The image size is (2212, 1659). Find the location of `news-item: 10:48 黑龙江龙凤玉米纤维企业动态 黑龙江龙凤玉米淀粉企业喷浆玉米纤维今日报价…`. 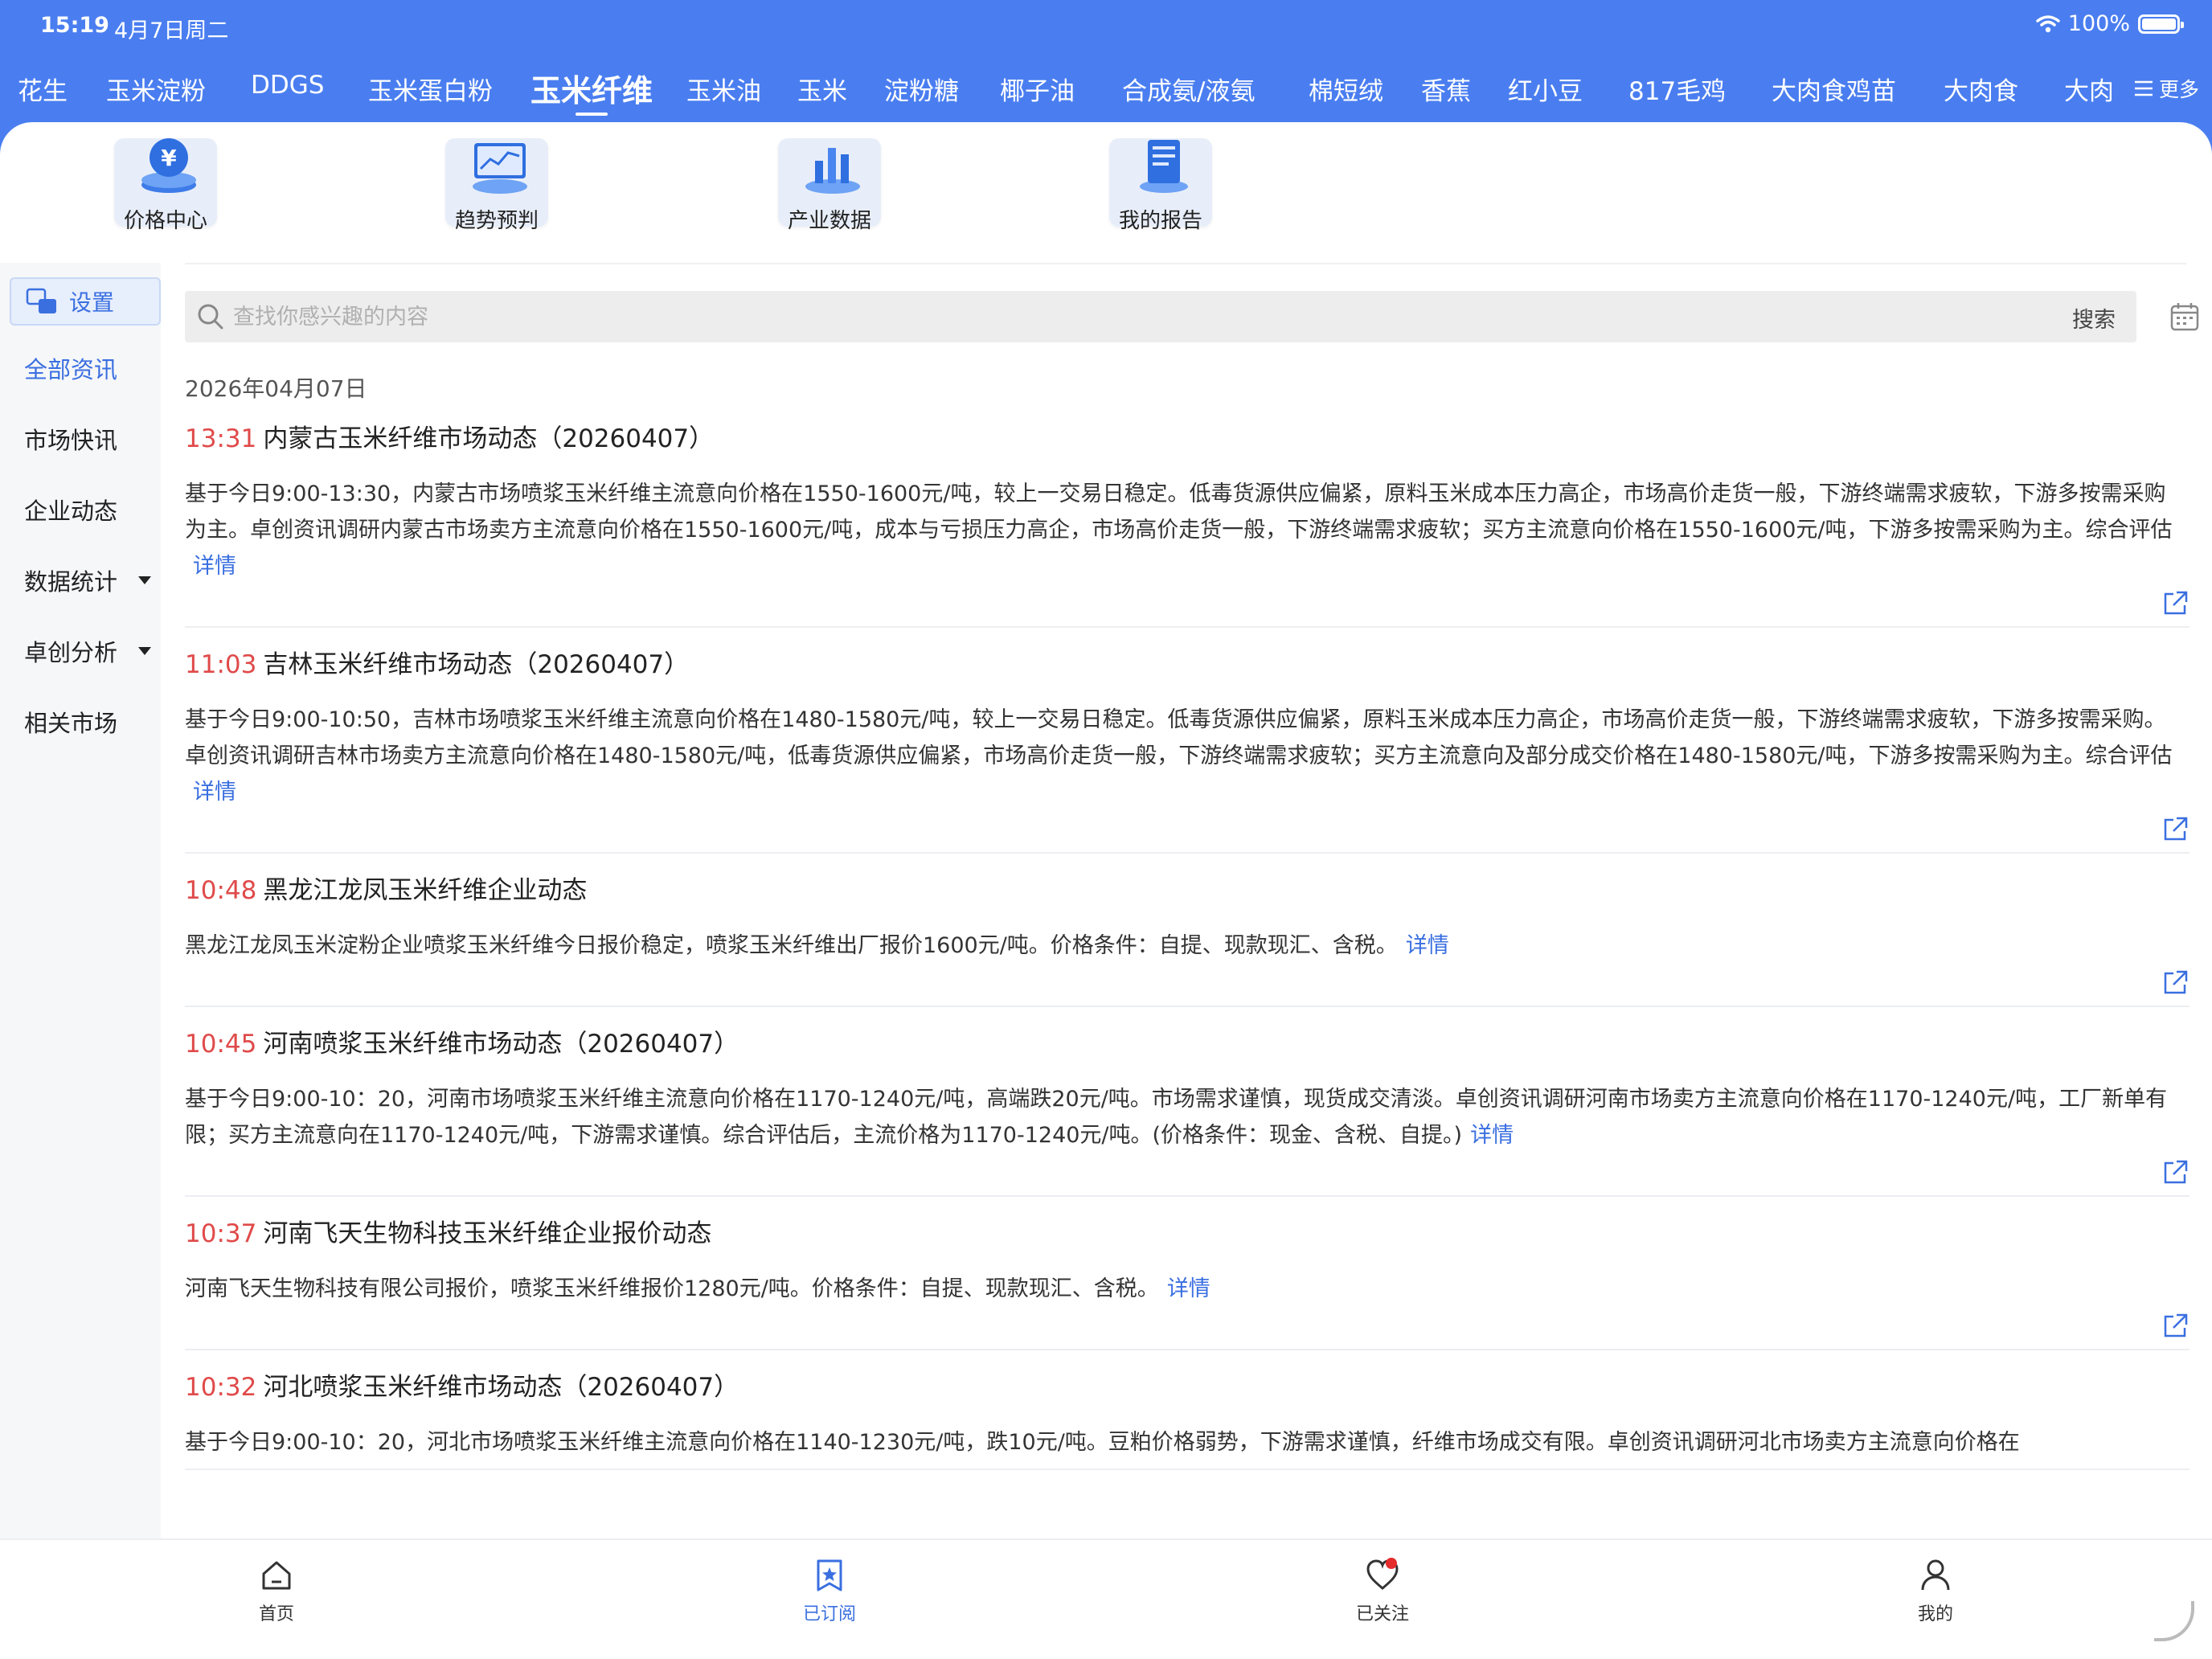

news-item: 10:48 黑龙江龙凤玉米纤维企业动态 黑龙江龙凤玉米淀粉企业喷浆玉米纤维今日报价… is located at coordinates (1187, 939).